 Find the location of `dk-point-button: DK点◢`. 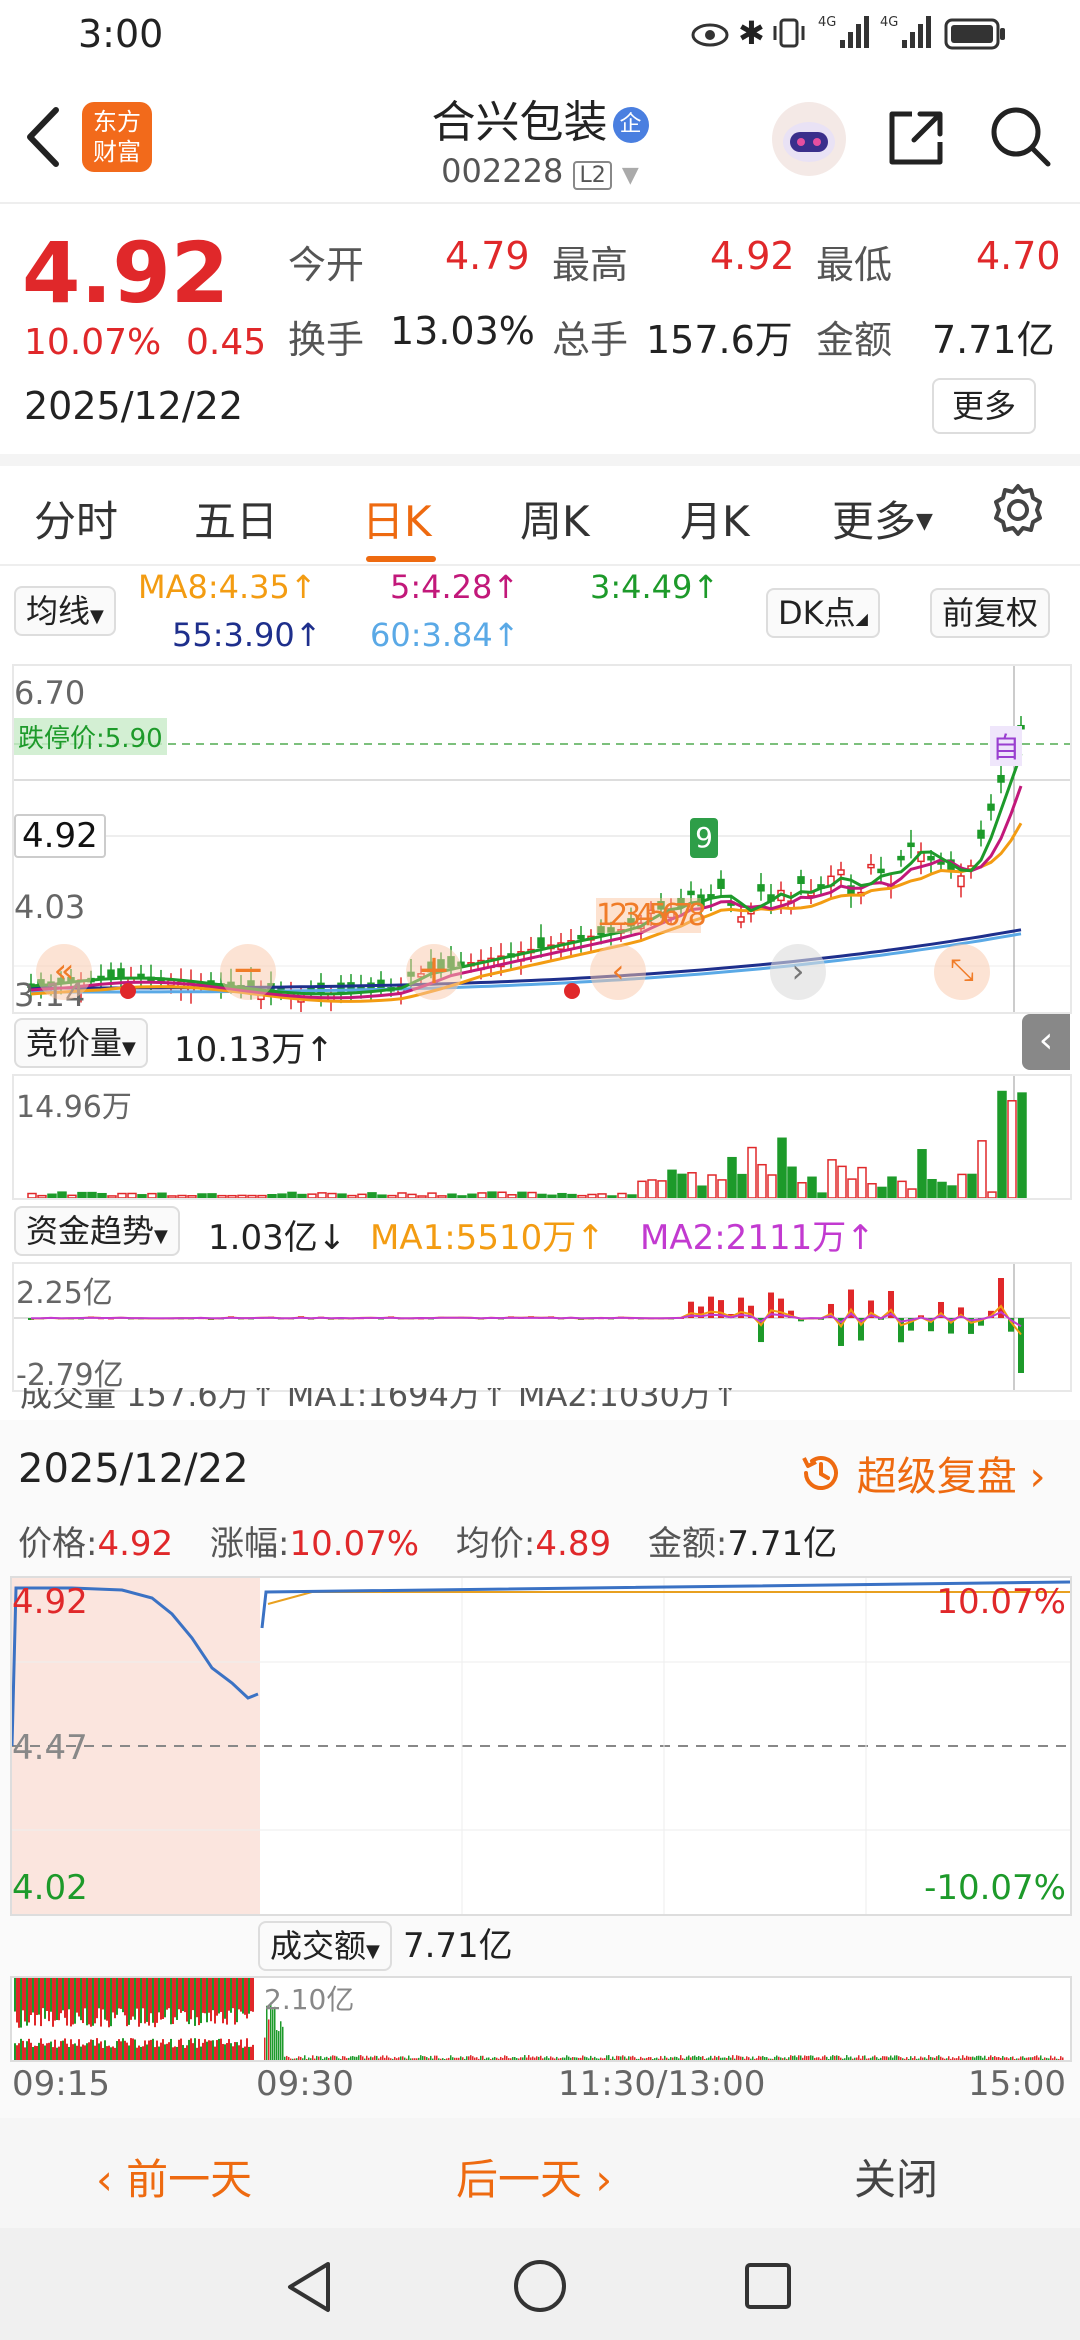

dk-point-button: DK点◢ is located at coordinates (823, 613).